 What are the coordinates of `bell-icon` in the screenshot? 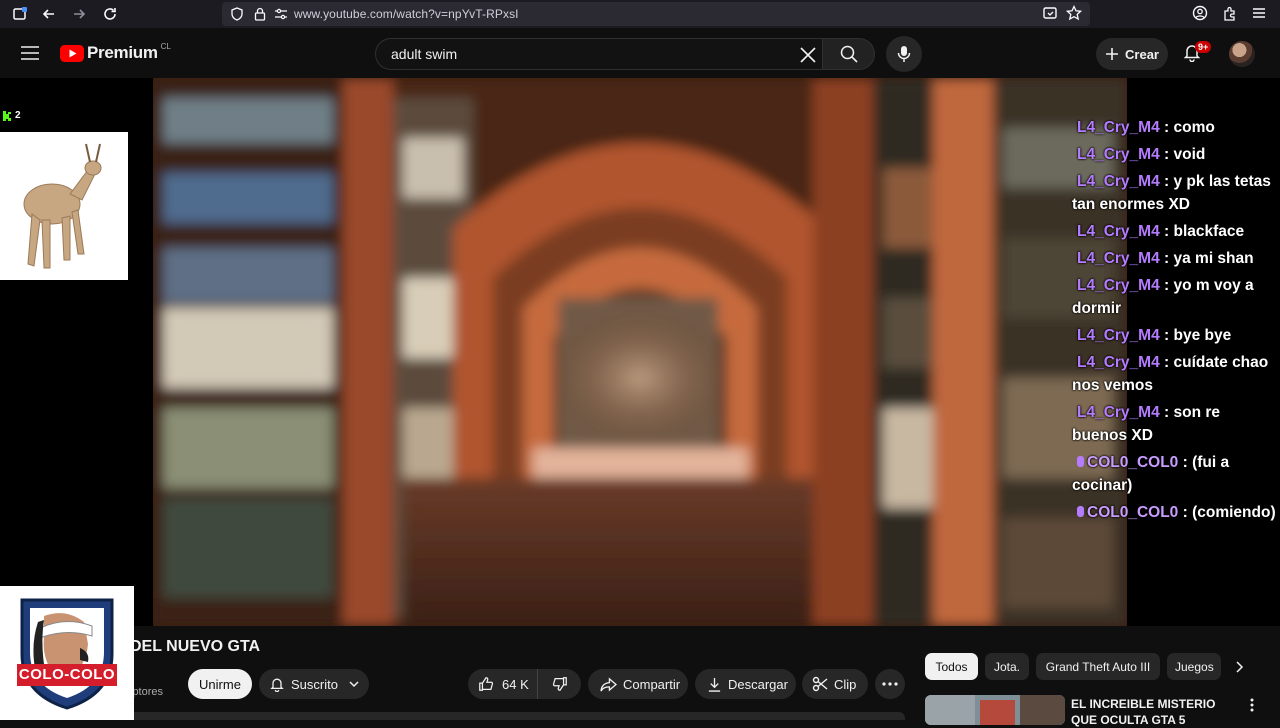 It's located at (277, 685).